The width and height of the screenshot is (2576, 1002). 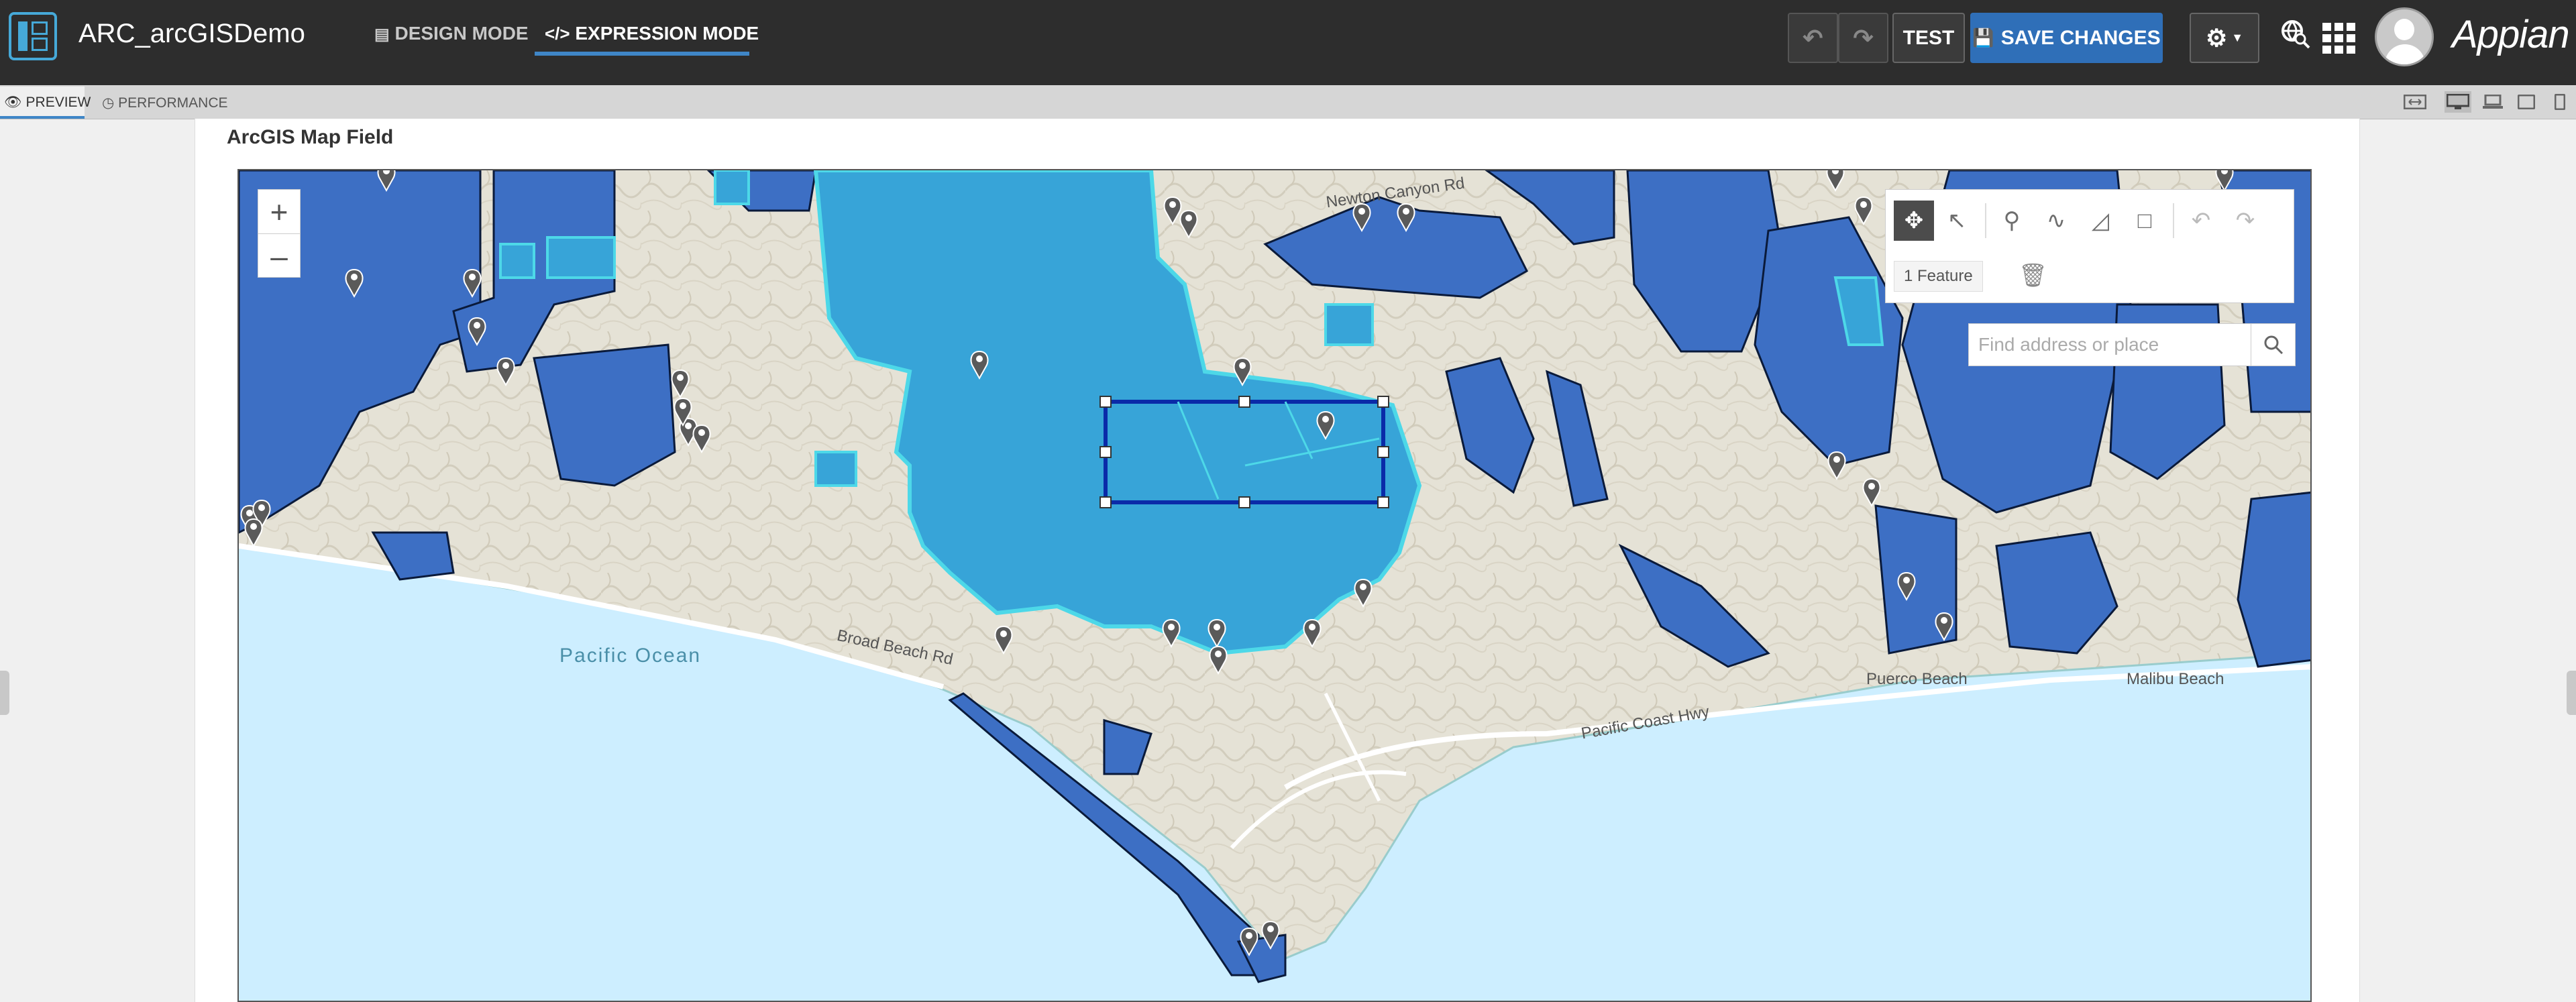 What do you see at coordinates (108, 103) in the screenshot?
I see `clock-icon: ◷` at bounding box center [108, 103].